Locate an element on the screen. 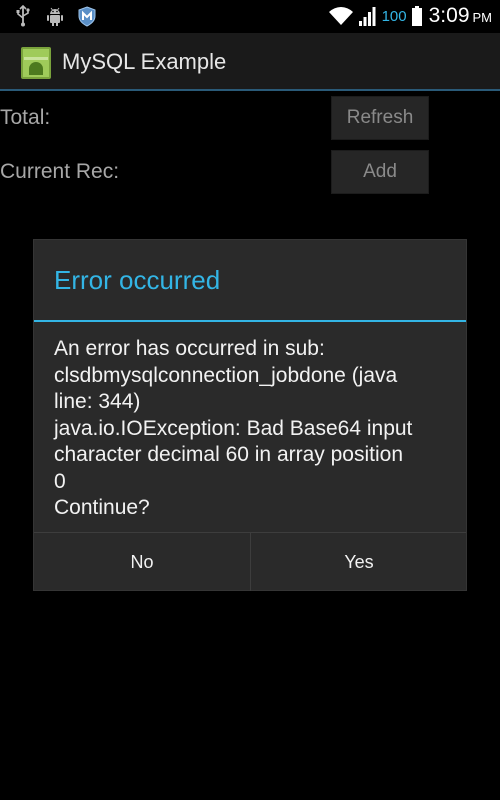  notification-icons is located at coordinates (55, 16).